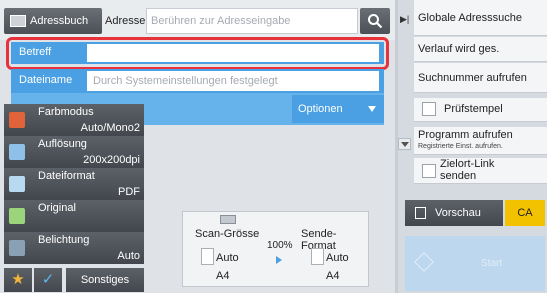  Describe the element at coordinates (18, 21) in the screenshot. I see `addressbook-icon` at that location.